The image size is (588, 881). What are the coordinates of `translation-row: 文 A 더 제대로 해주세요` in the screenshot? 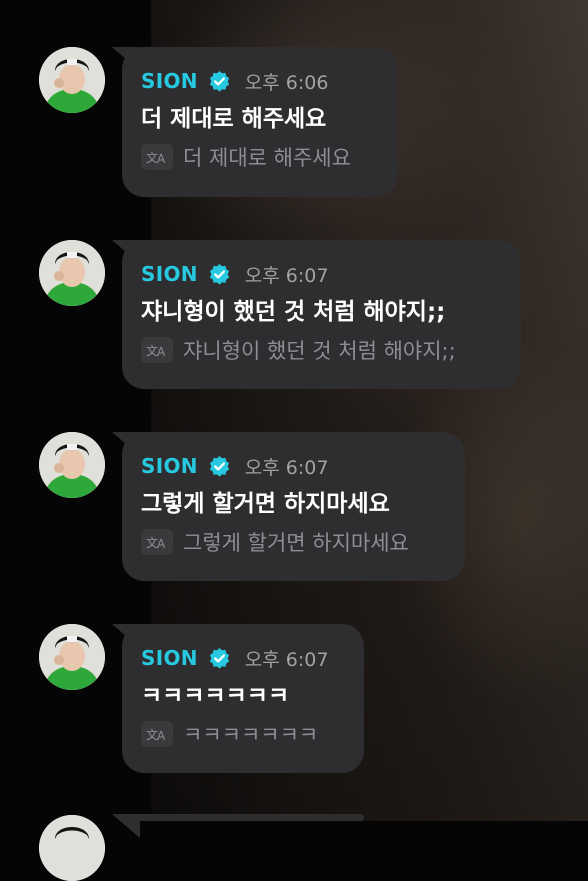 It's located at (258, 157).